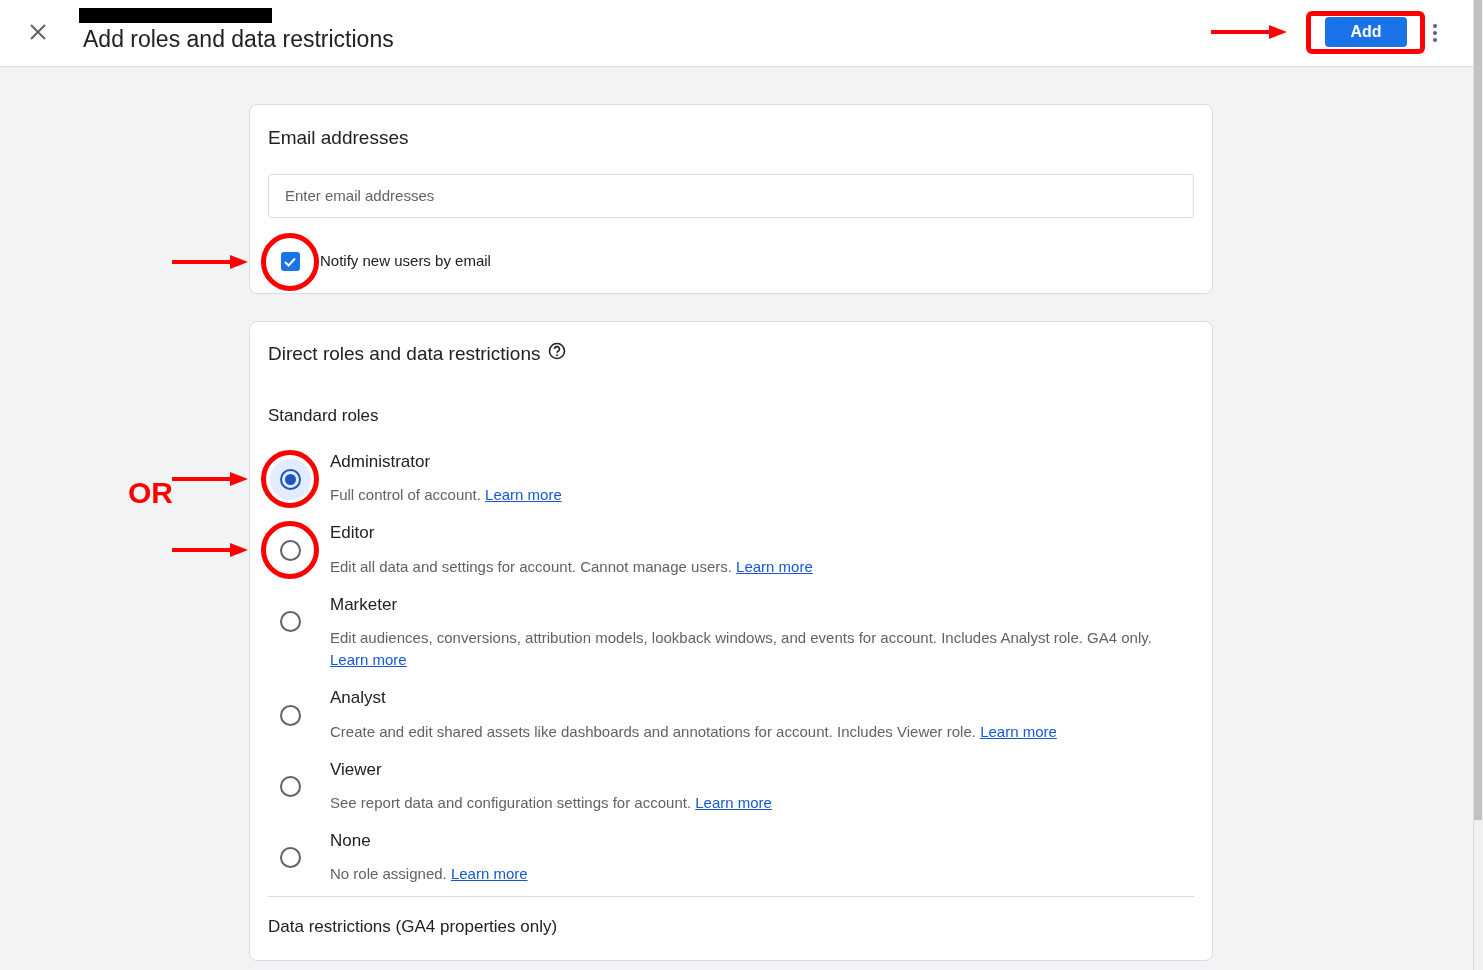 The width and height of the screenshot is (1483, 970). I want to click on role-description: No role assigned. Learn more, so click(429, 874).